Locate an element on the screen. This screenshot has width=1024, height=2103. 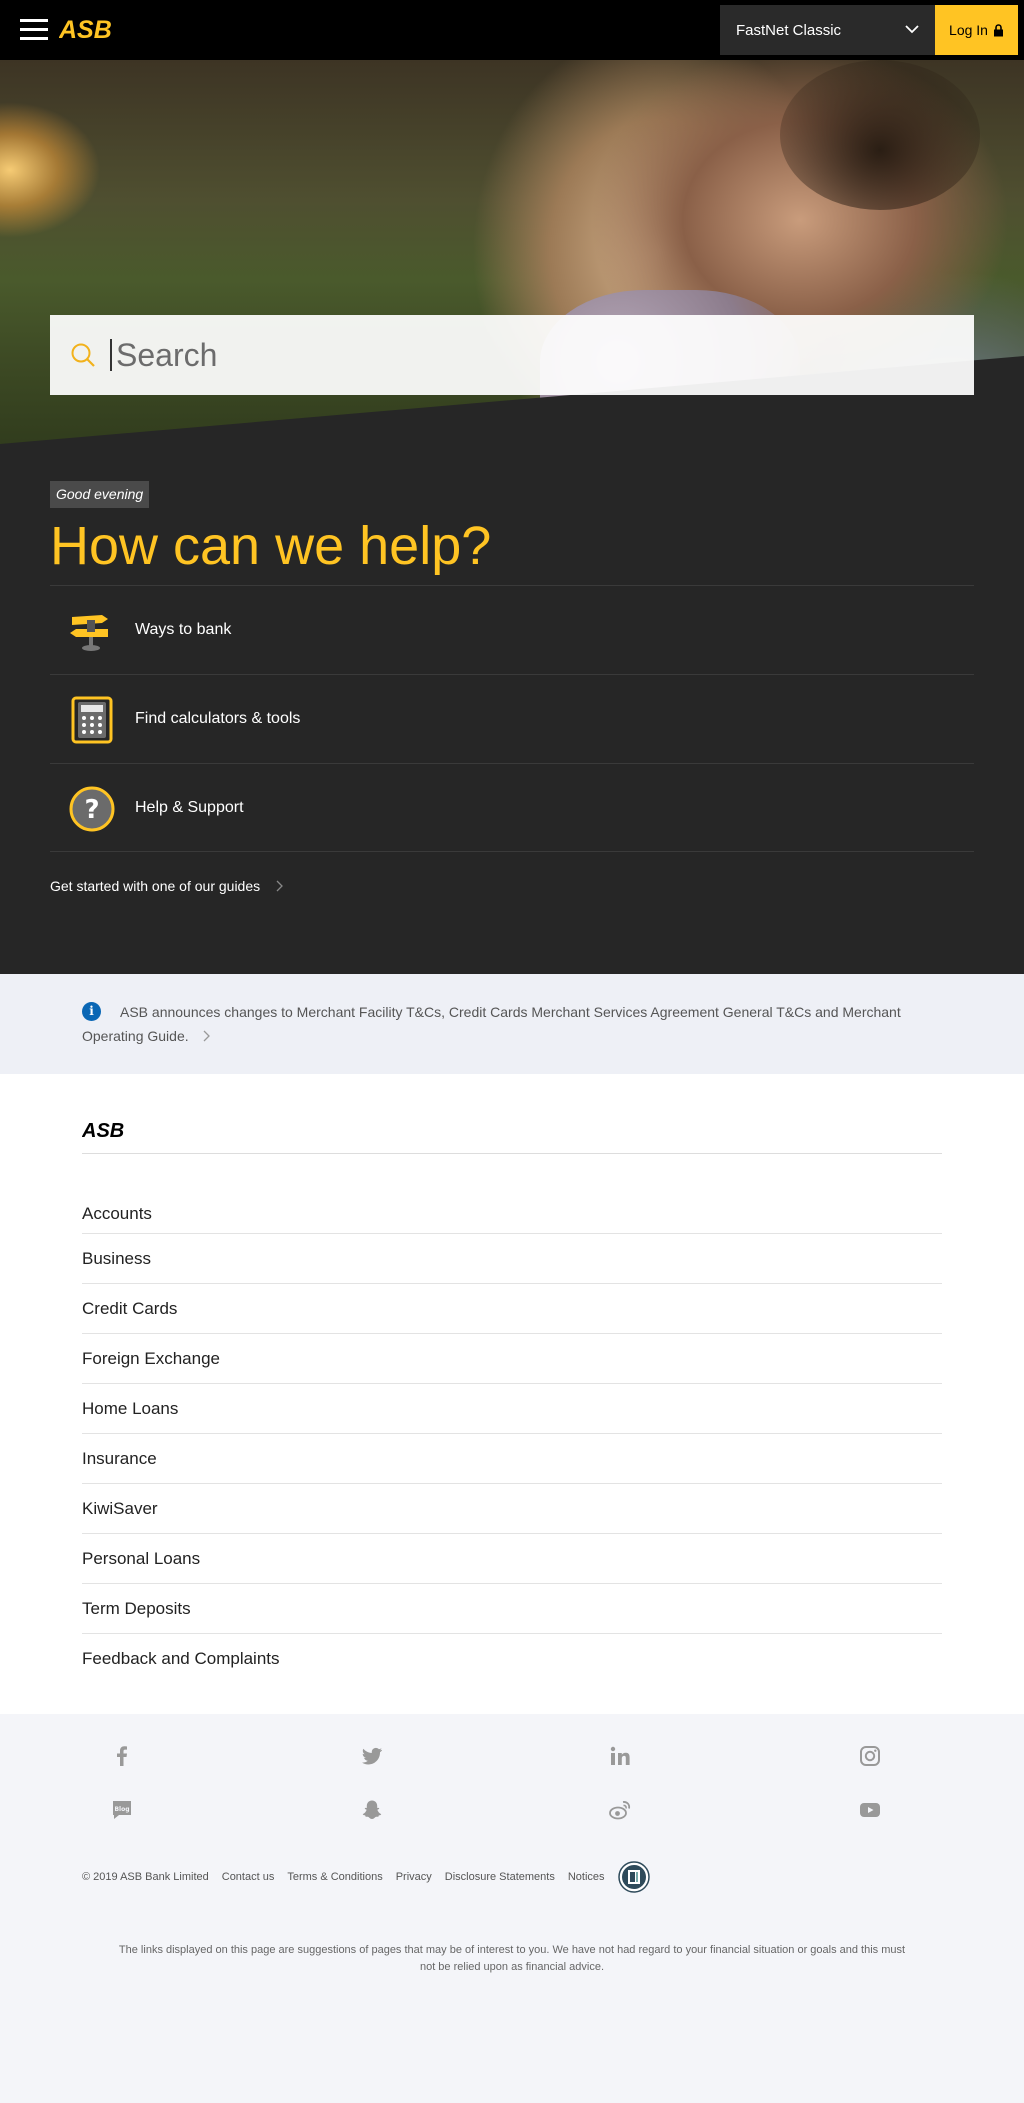
footer-link-feedback-complaints: Feedback and Complaints is located at coordinates (512, 1659).